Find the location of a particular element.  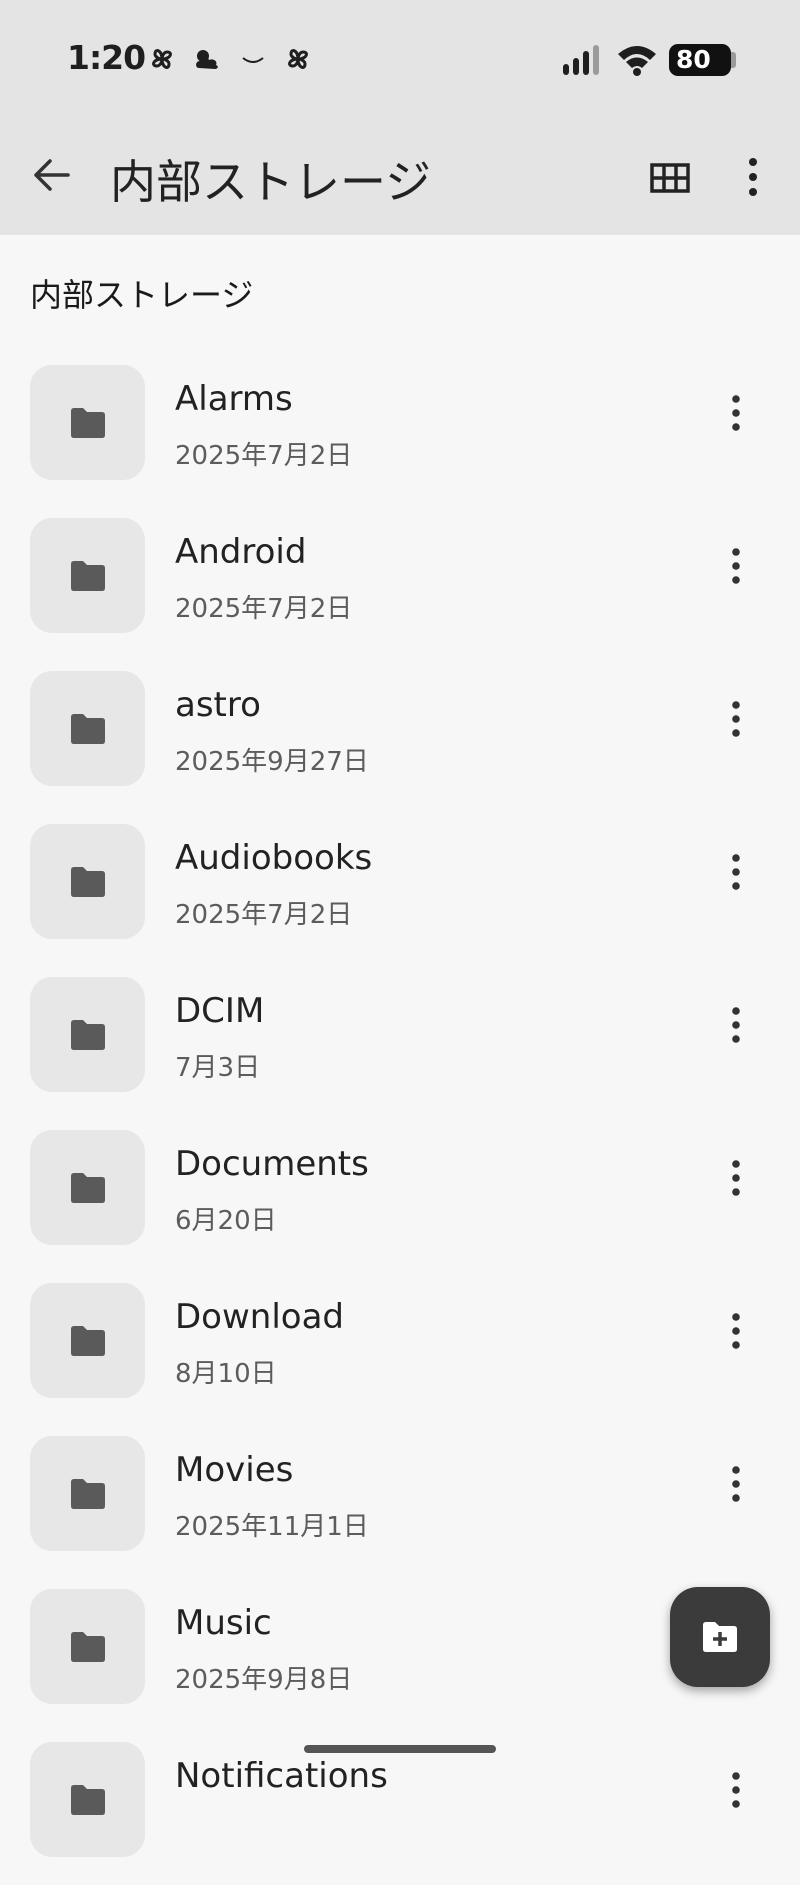

folder-row: Documents 6月20日 is located at coordinates (400, 1196).